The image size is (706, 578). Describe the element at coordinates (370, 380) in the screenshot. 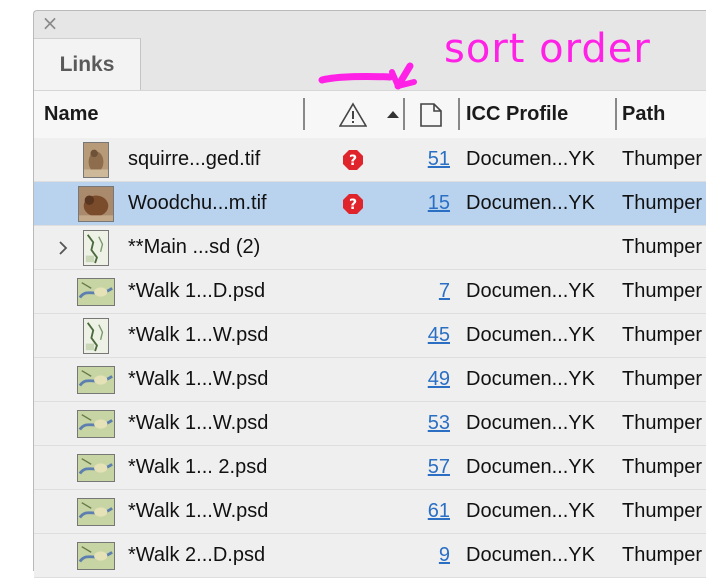

I see `table-row: *Walk 1...W.psd 49 Documen...YK Thumper` at that location.